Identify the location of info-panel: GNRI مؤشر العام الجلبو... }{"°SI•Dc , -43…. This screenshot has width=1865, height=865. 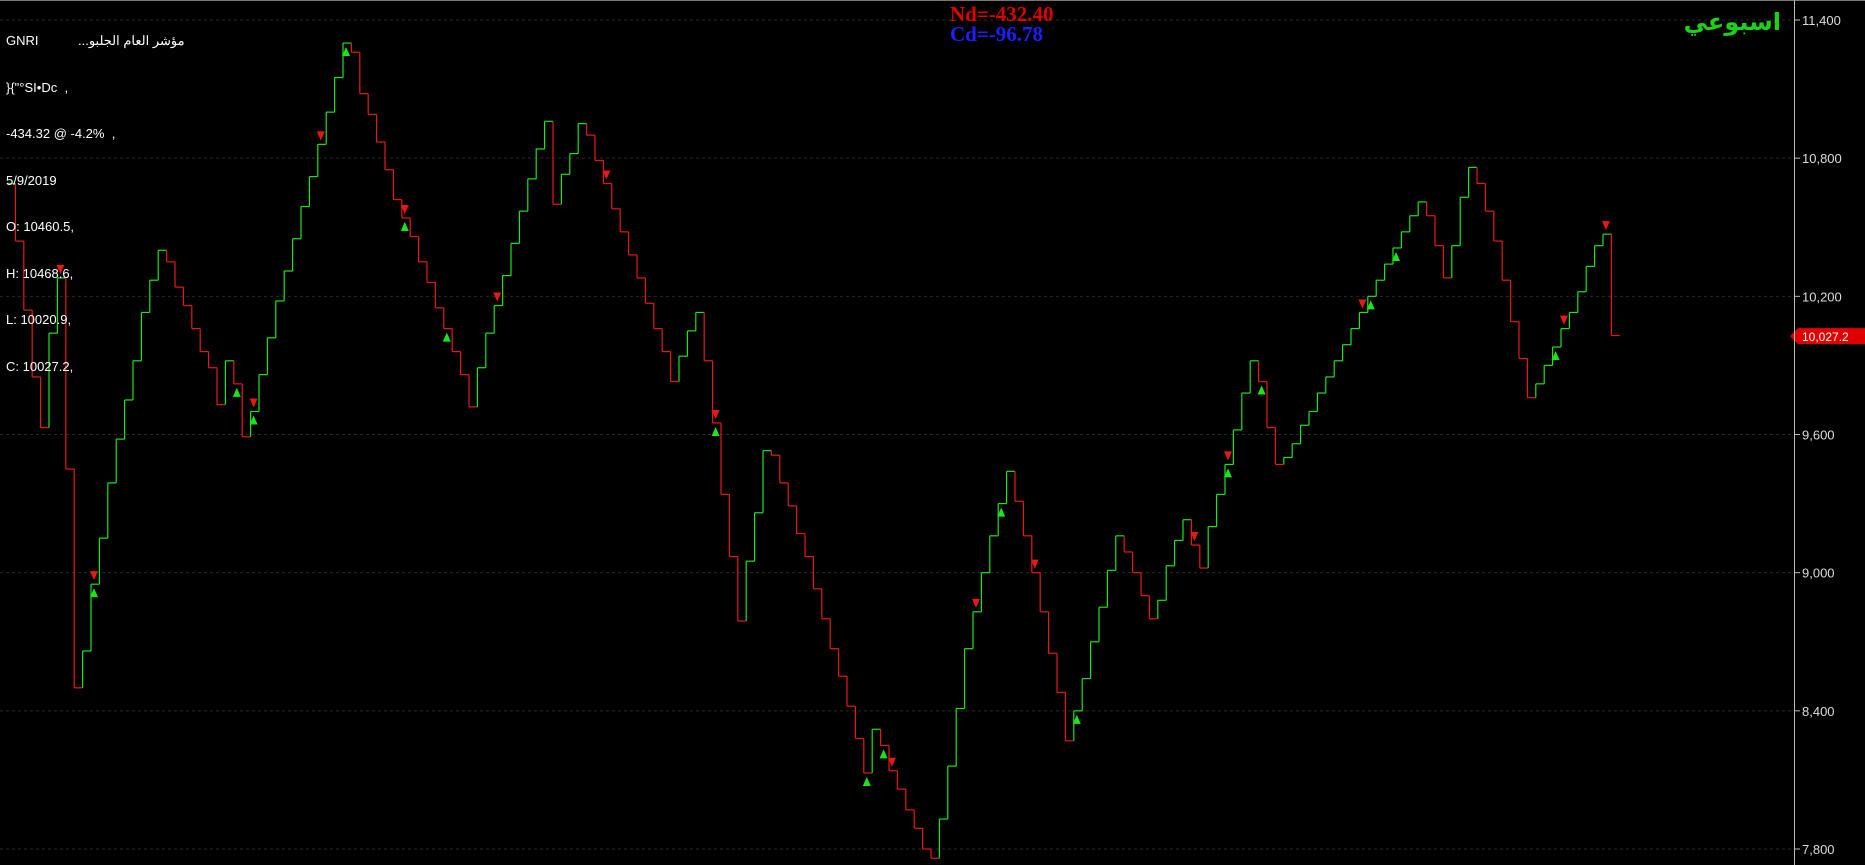
(95, 196).